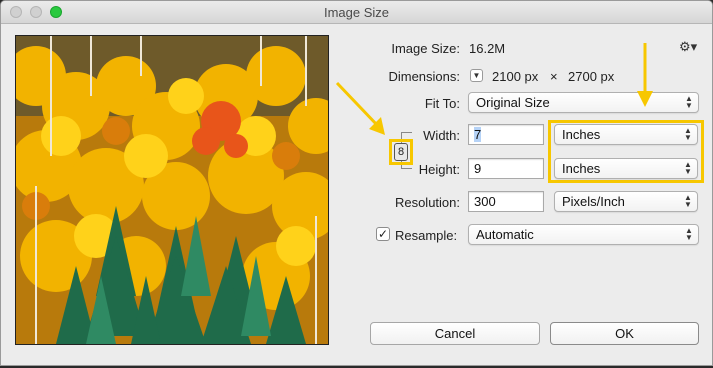 The width and height of the screenshot is (713, 368). What do you see at coordinates (591, 76) in the screenshot?
I see `dimensions-height-value: 2700 px` at bounding box center [591, 76].